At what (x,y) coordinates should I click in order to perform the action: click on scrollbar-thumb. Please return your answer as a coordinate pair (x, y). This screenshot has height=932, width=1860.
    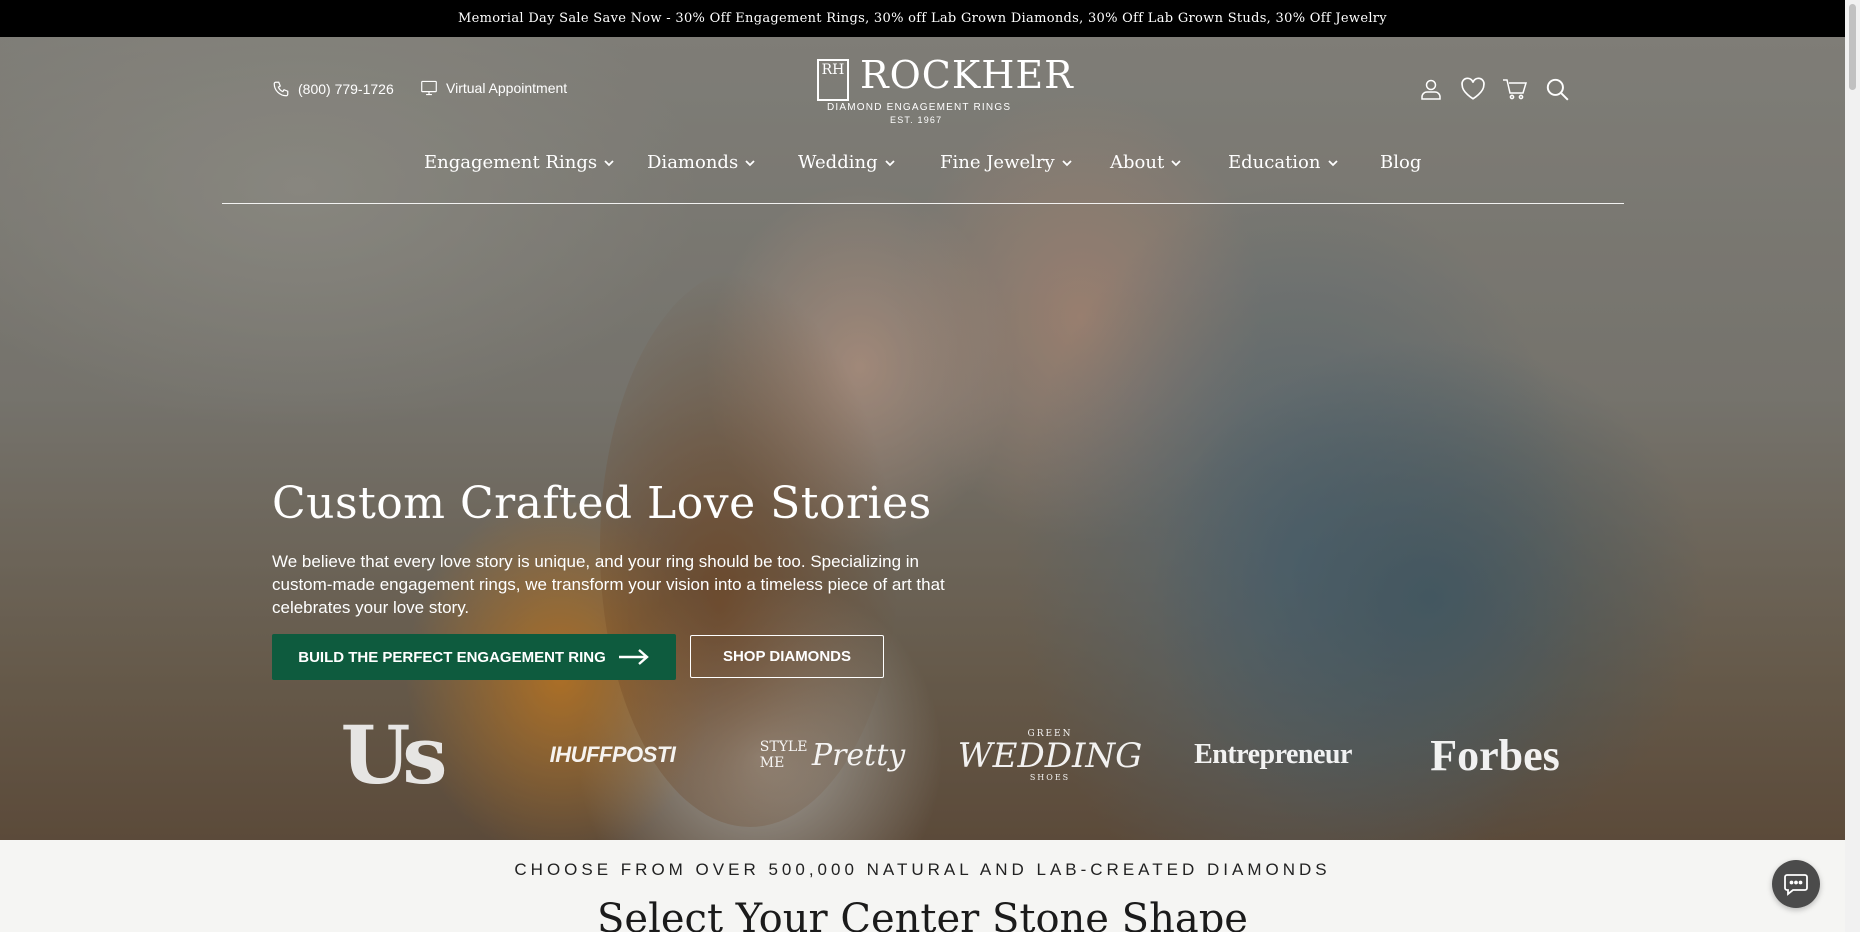
    Looking at the image, I should click on (1852, 47).